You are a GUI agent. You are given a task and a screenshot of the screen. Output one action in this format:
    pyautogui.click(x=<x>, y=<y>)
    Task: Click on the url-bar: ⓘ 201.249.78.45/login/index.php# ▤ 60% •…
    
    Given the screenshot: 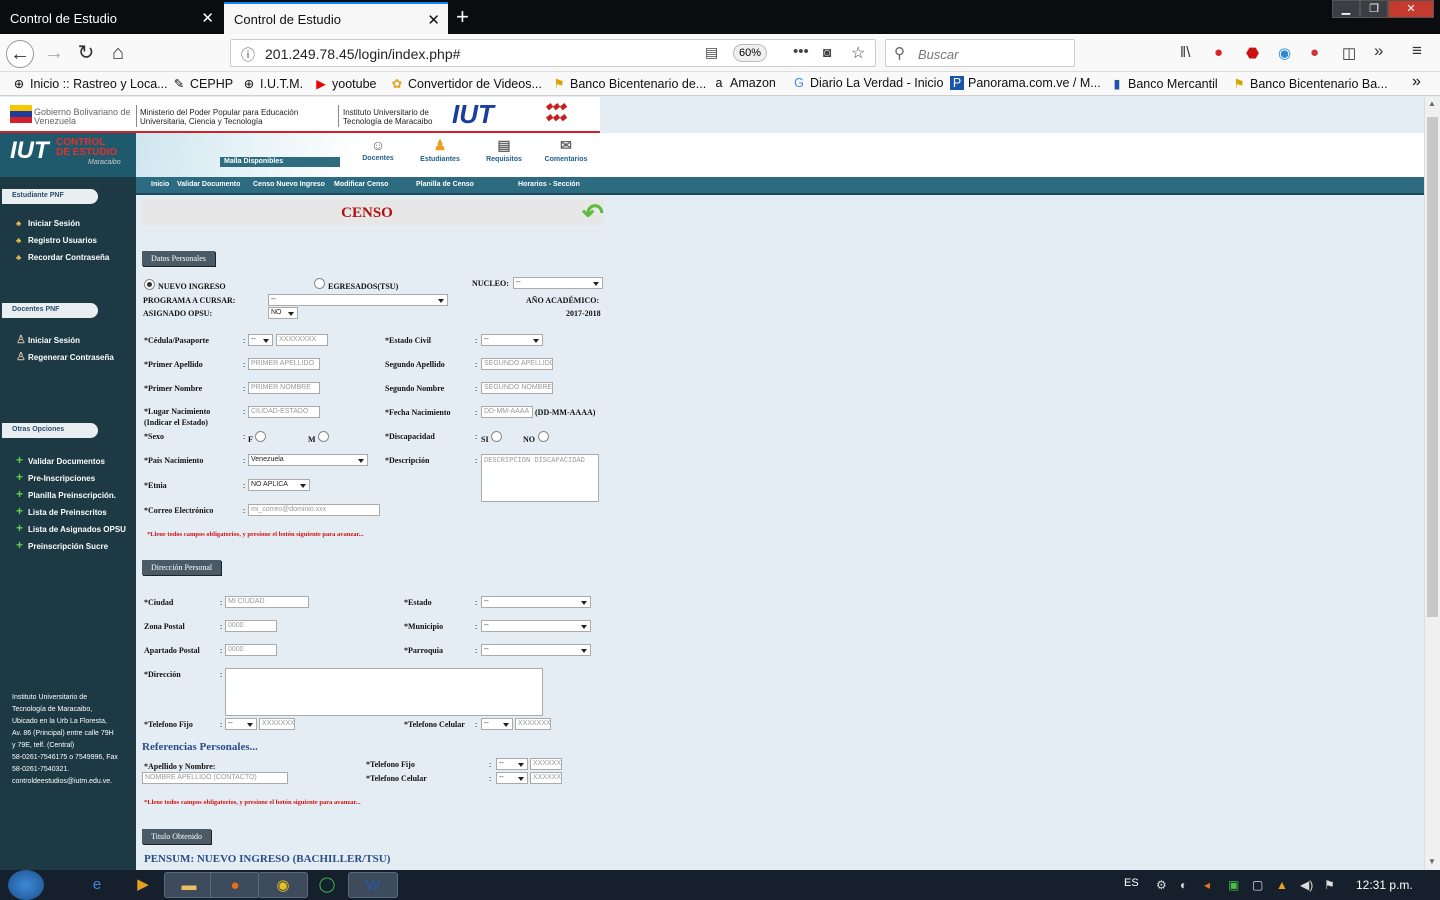 What is the action you would take?
    pyautogui.click(x=553, y=53)
    